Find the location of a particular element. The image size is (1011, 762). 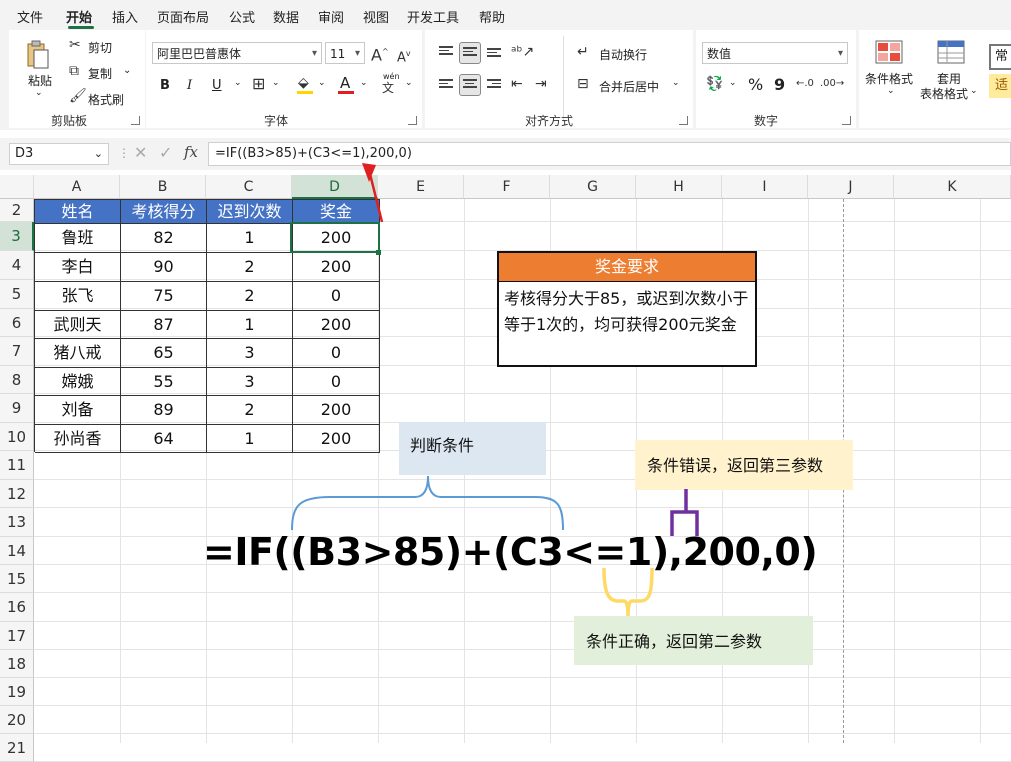

arrow-line is located at coordinates (375, 196).